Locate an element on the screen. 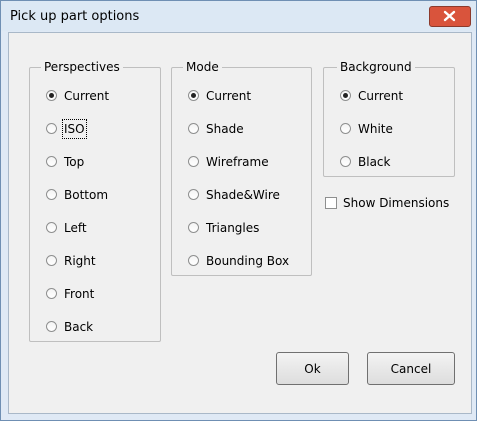 The width and height of the screenshot is (477, 421). radio-label: Triangles is located at coordinates (233, 228).